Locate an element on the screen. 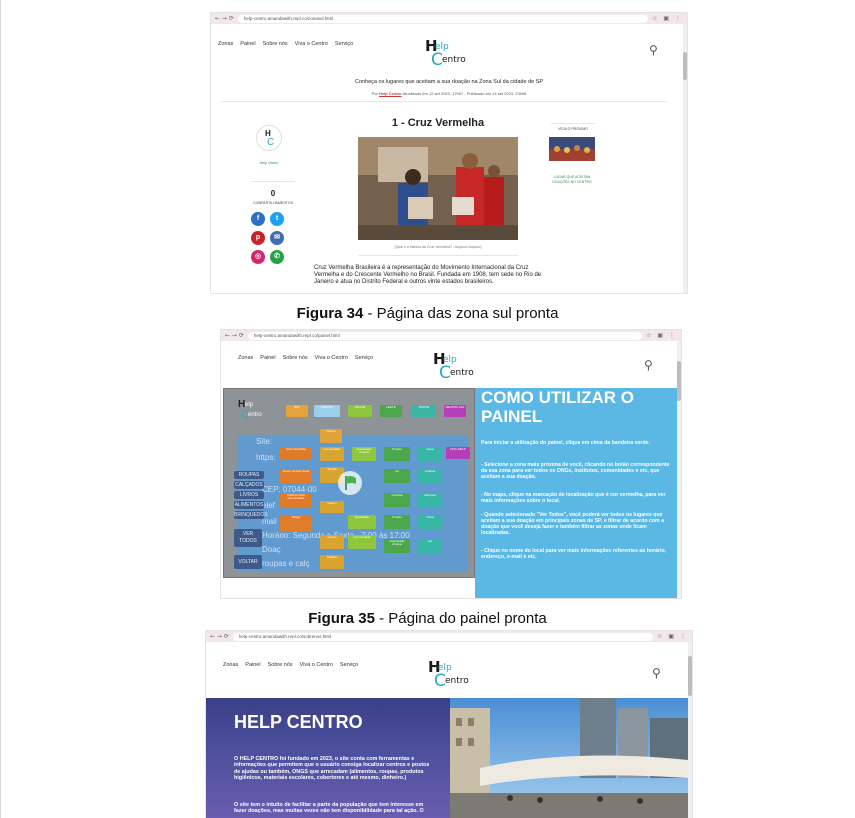 Image resolution: width=855 pixels, height=818 pixels. category-calcados: CALÇADOS is located at coordinates (249, 485).